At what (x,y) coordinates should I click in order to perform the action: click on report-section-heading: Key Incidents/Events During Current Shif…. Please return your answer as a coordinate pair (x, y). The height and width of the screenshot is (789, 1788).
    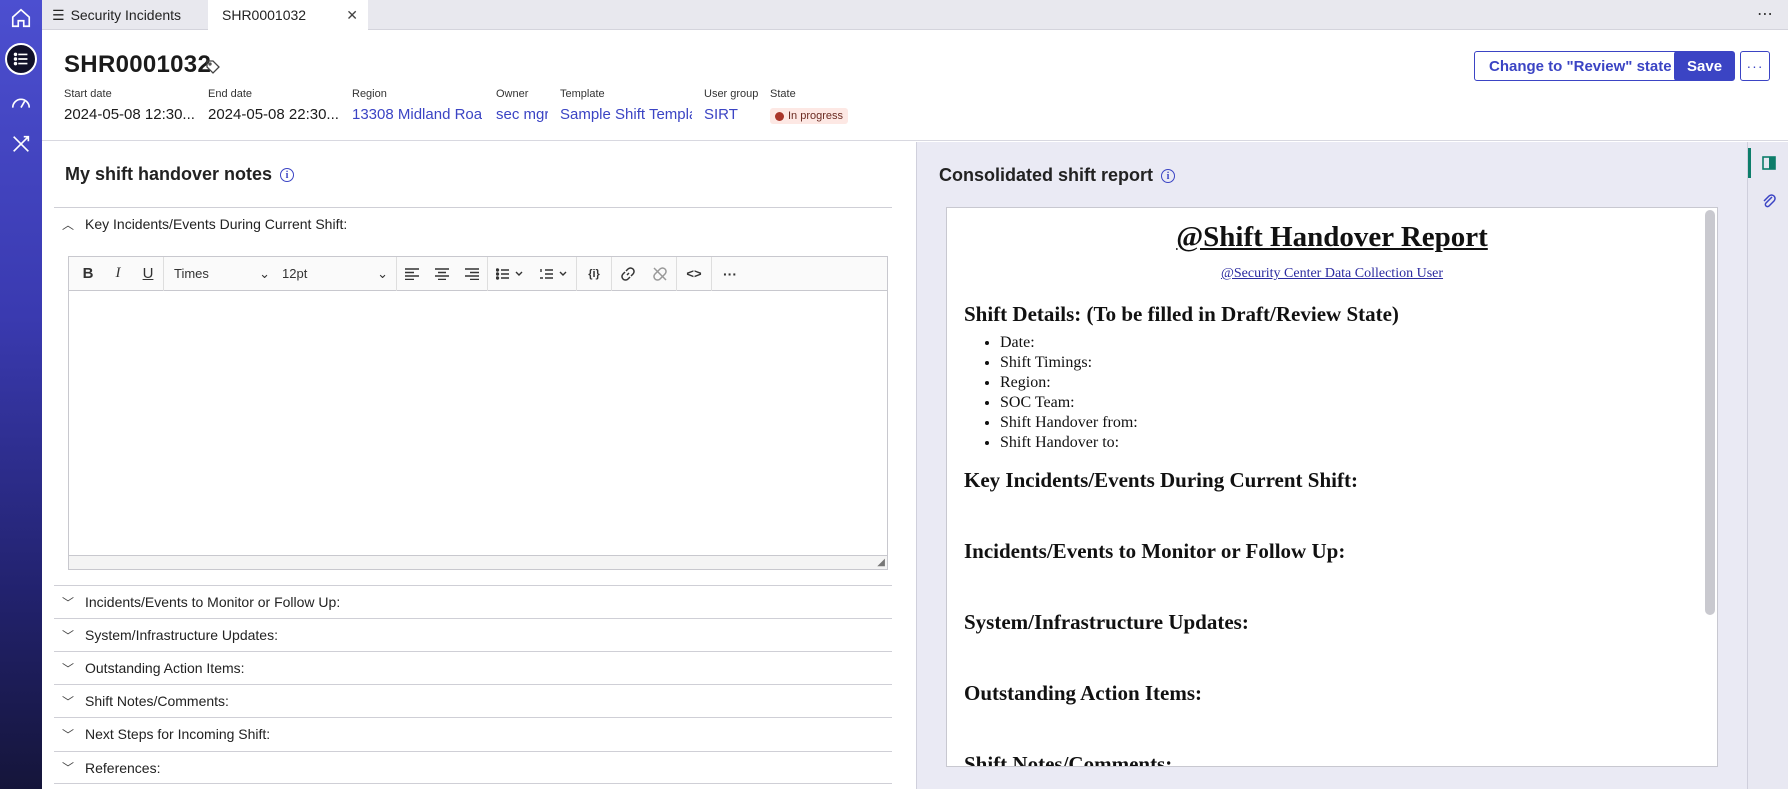
    Looking at the image, I should click on (1161, 480).